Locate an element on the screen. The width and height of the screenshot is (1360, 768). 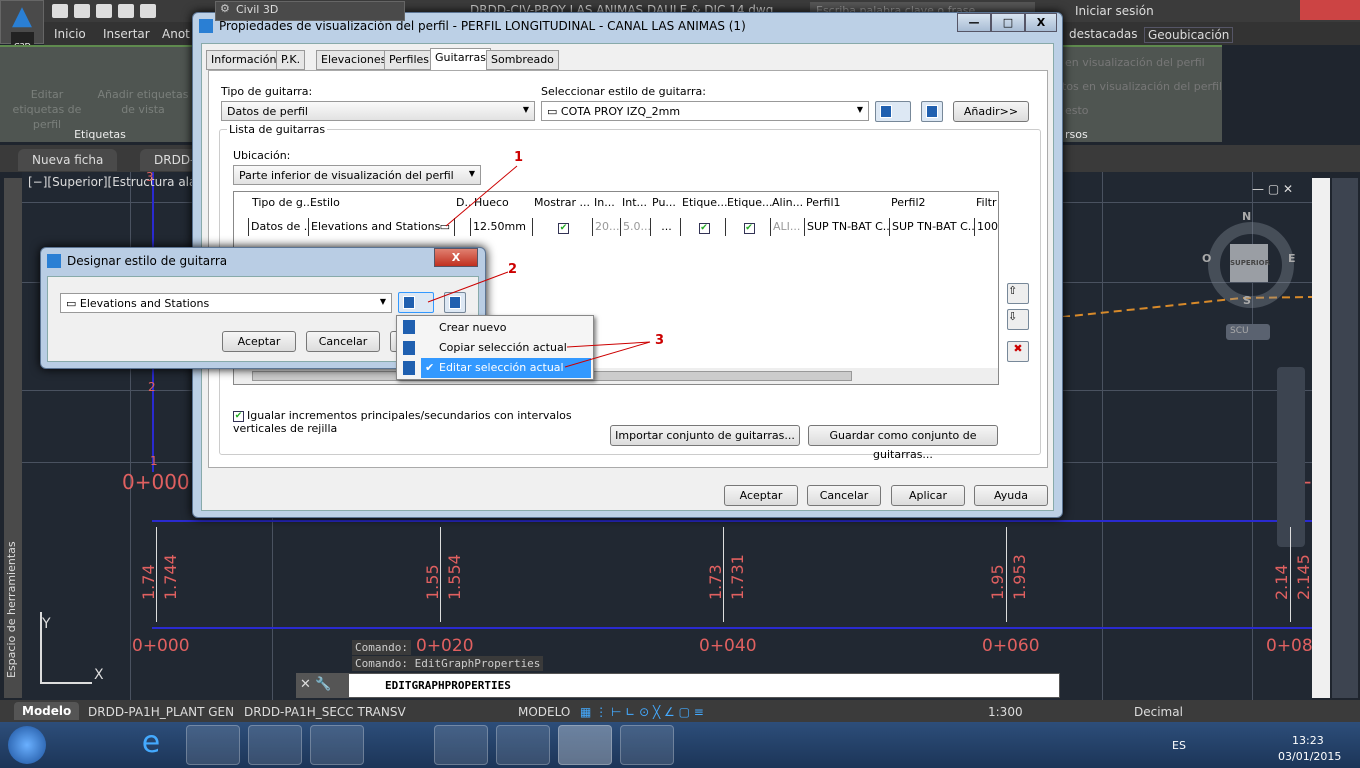
layout-tab: DRDD-PA1H_SECC TRANSV is located at coordinates (325, 712).